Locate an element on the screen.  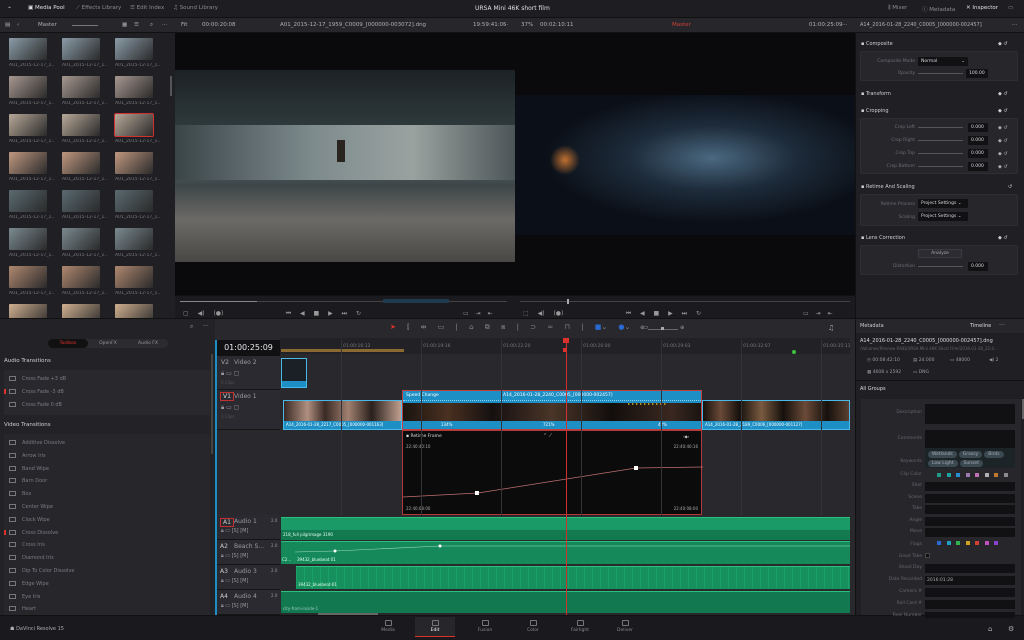
metadata-button: ⓘ Metadata is located at coordinates (938, 9).